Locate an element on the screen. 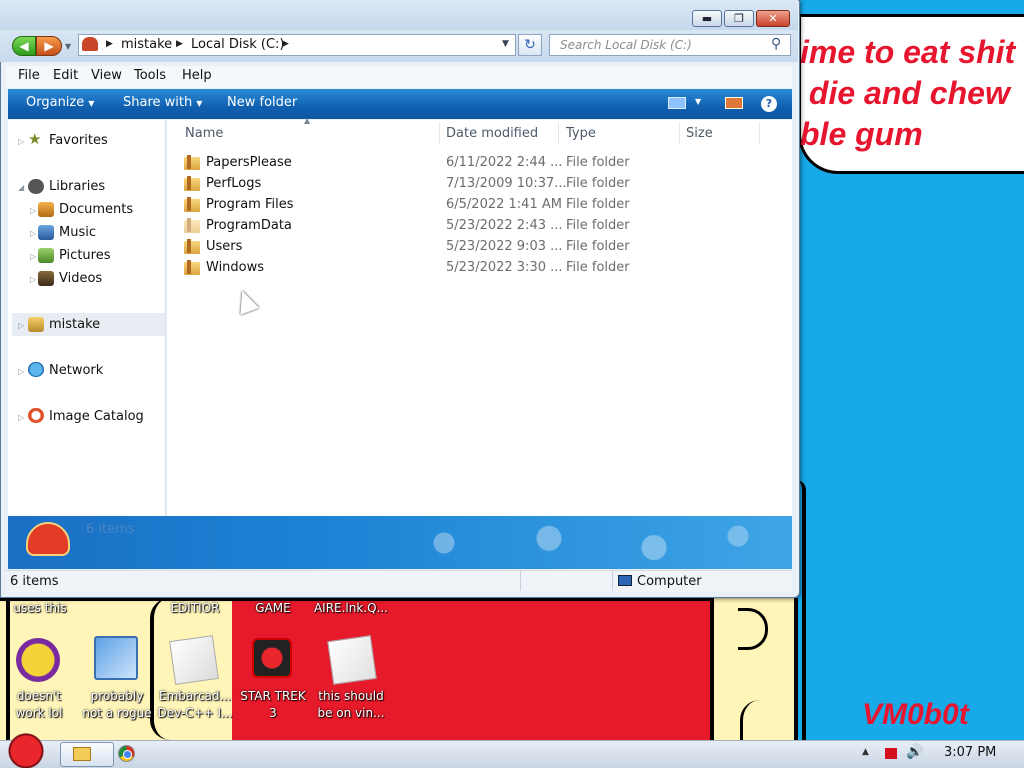  desktop-icon-label: STAR TREK 3 is located at coordinates (273, 705).